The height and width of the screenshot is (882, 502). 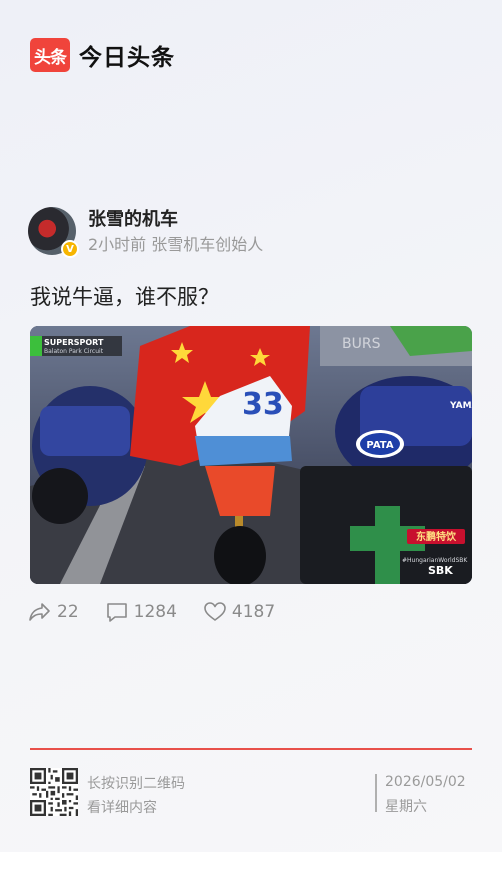 I want to click on like-button: 4187, so click(x=239, y=612).